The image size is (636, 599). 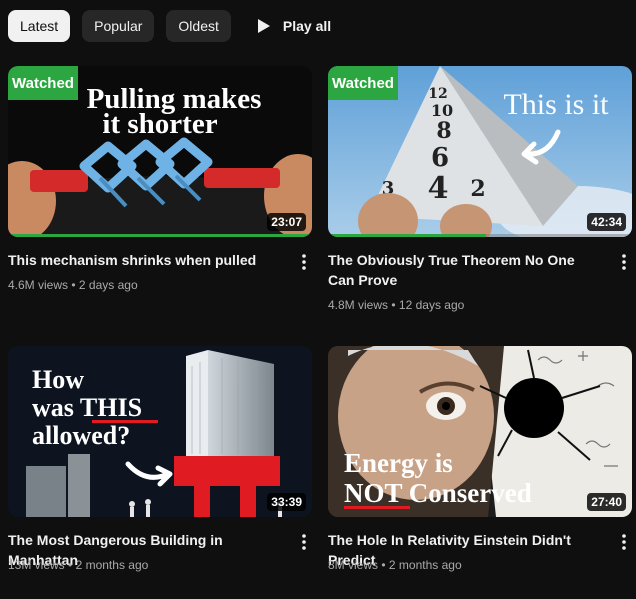 I want to click on video-title: This mechanism shrinks when pulled, so click(x=146, y=260).